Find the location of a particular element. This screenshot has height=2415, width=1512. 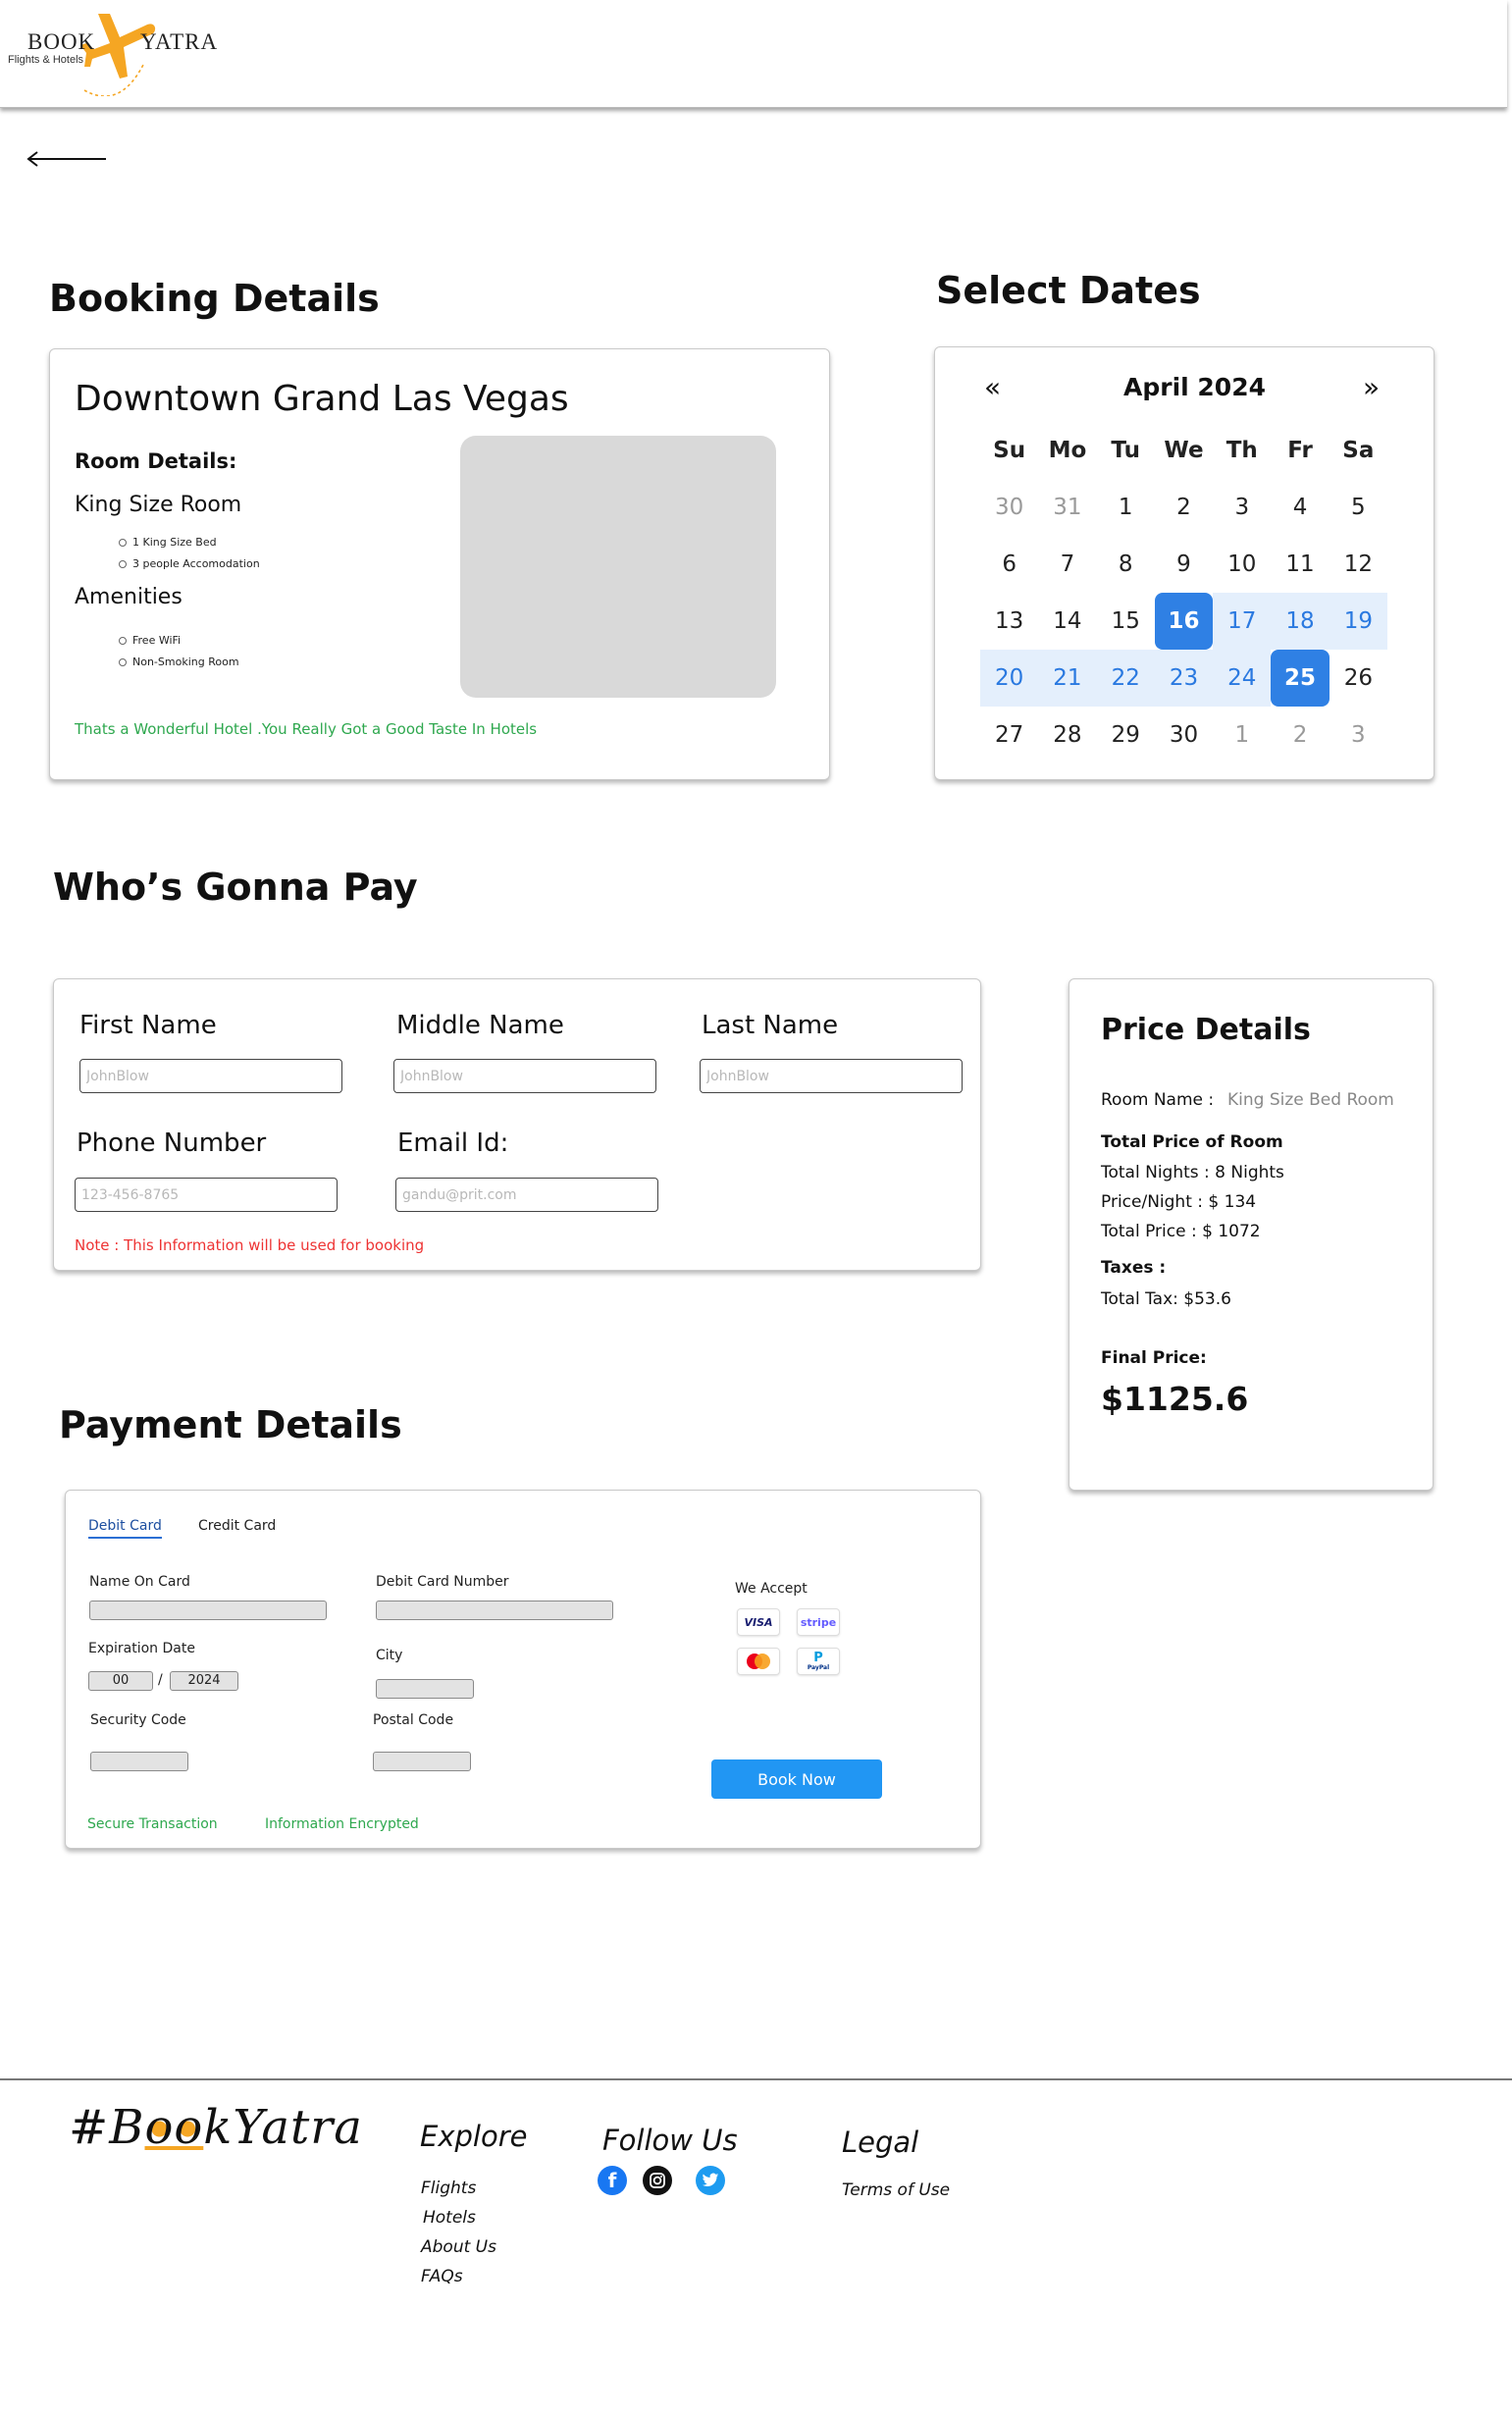

calendar-day-in-range: 22 is located at coordinates (1126, 678).